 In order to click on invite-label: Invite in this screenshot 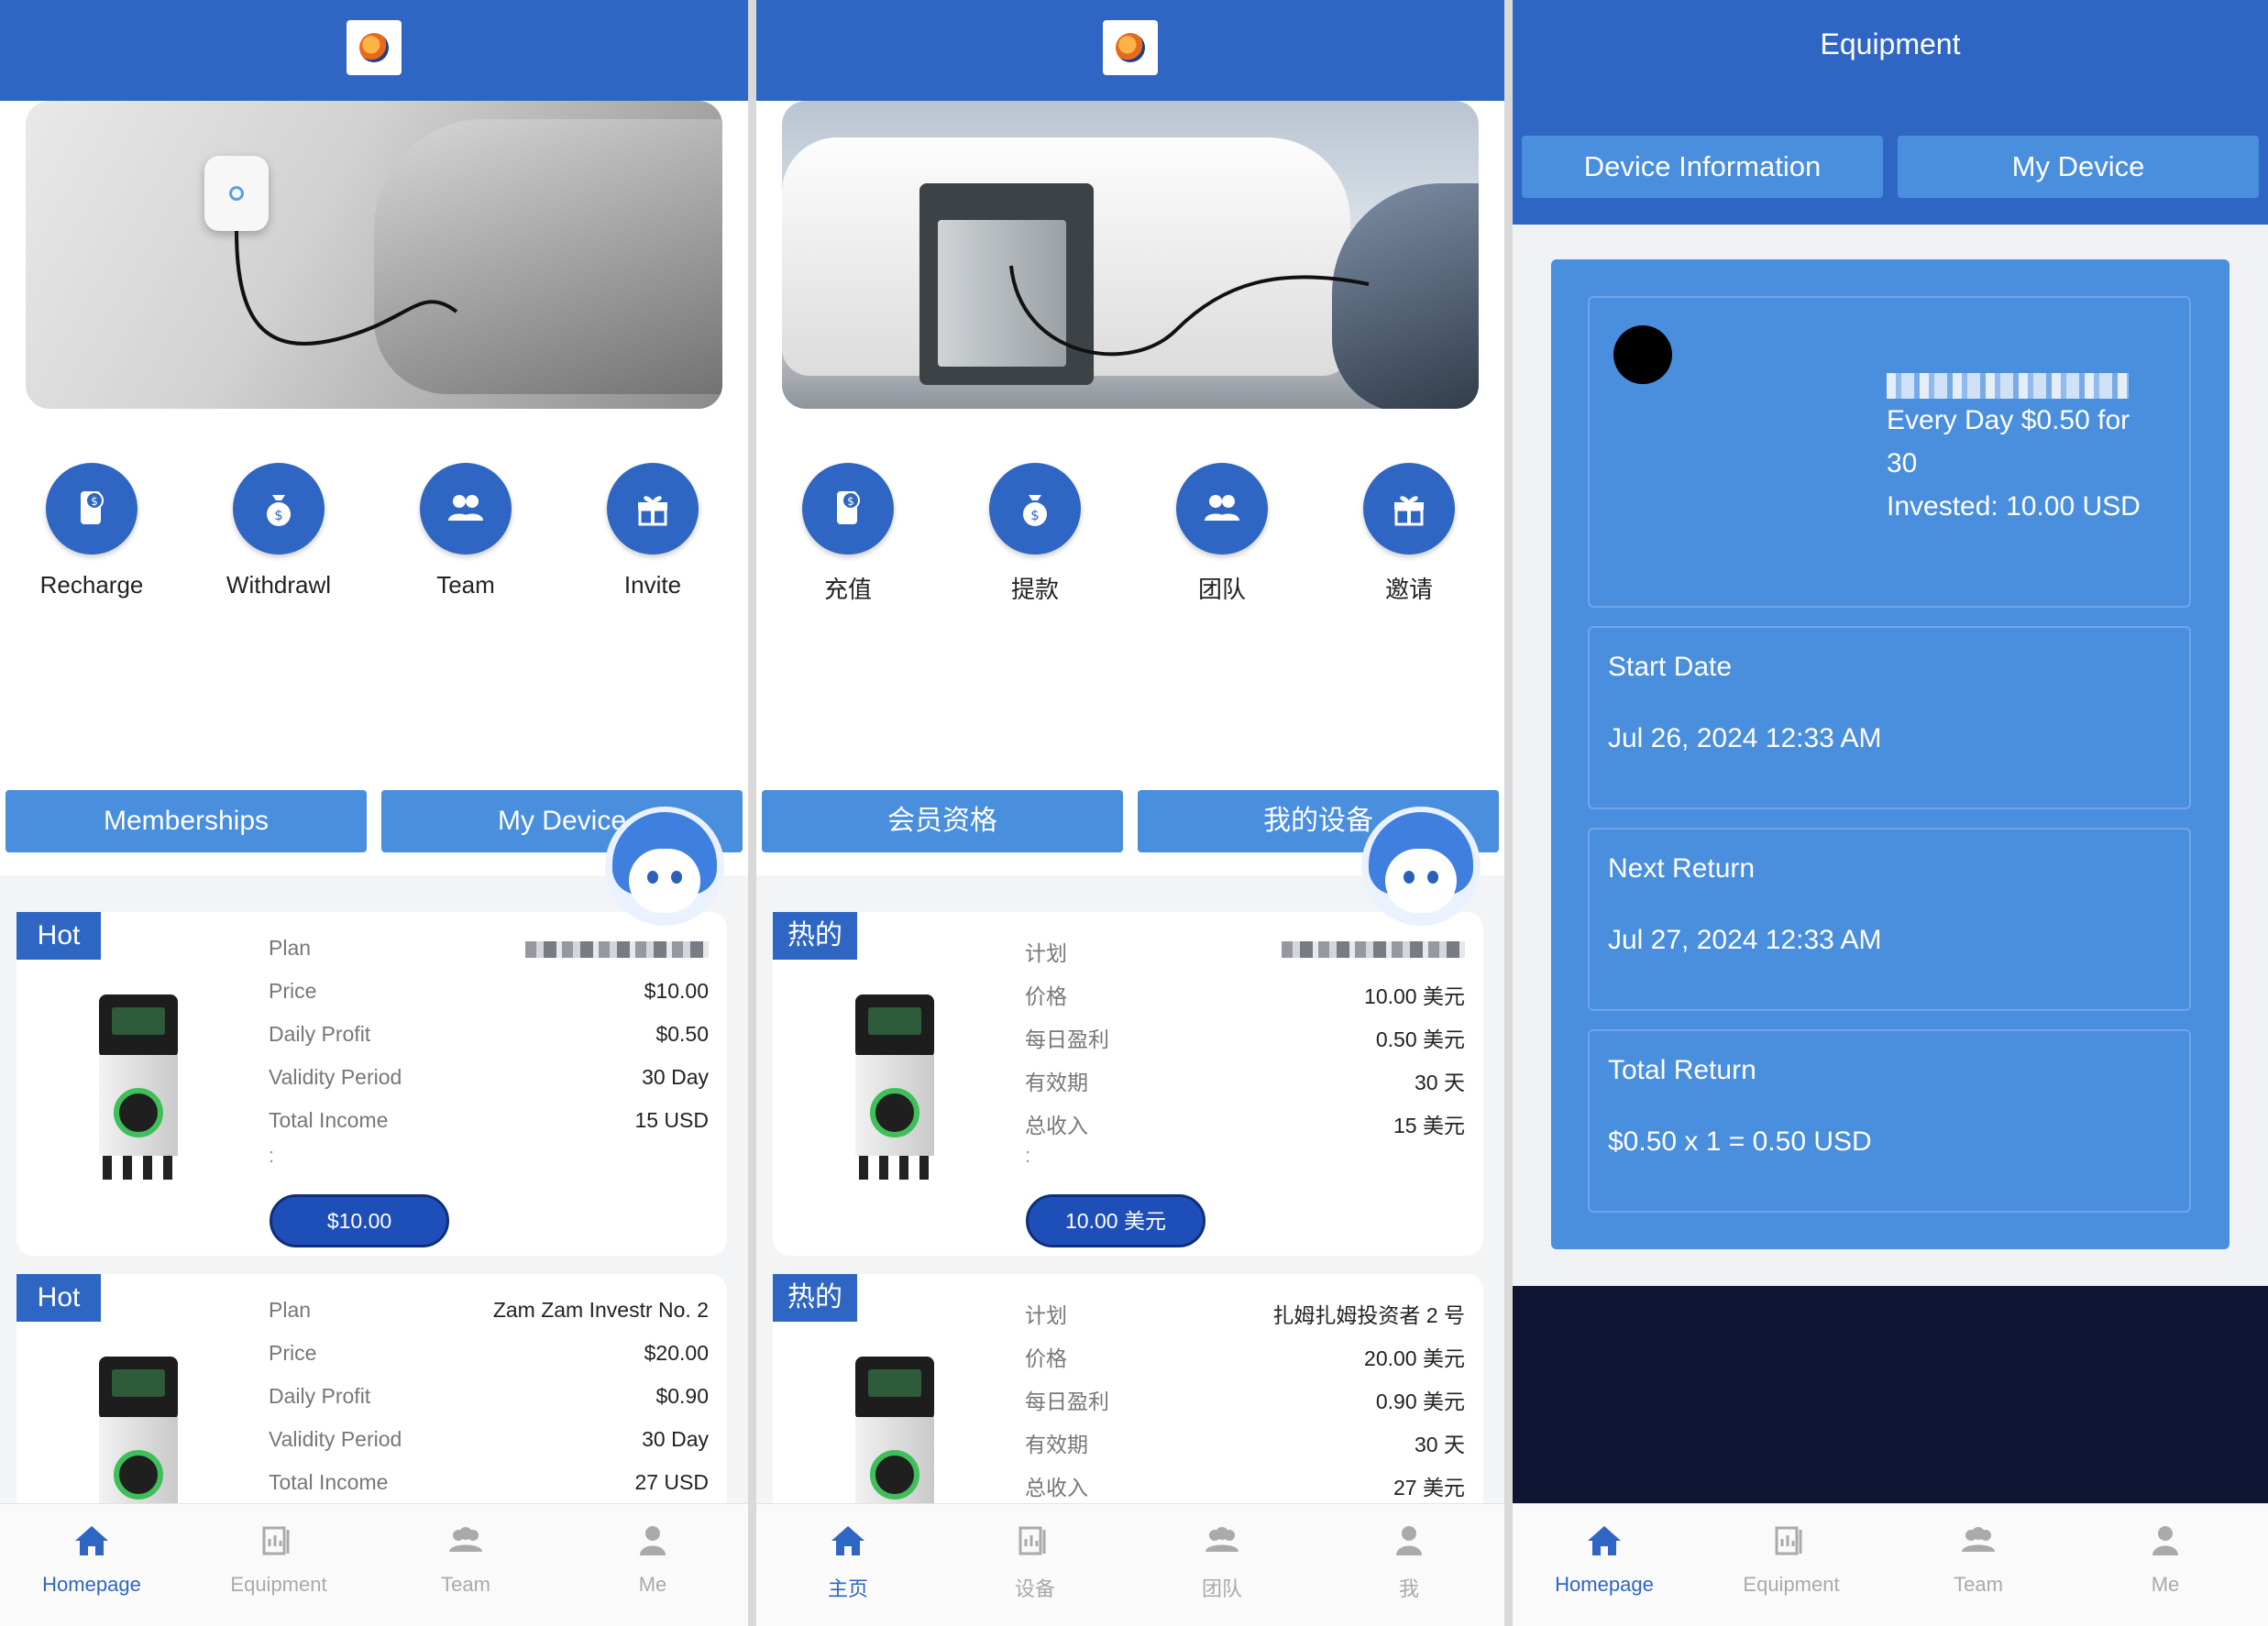, I will do `click(652, 585)`.